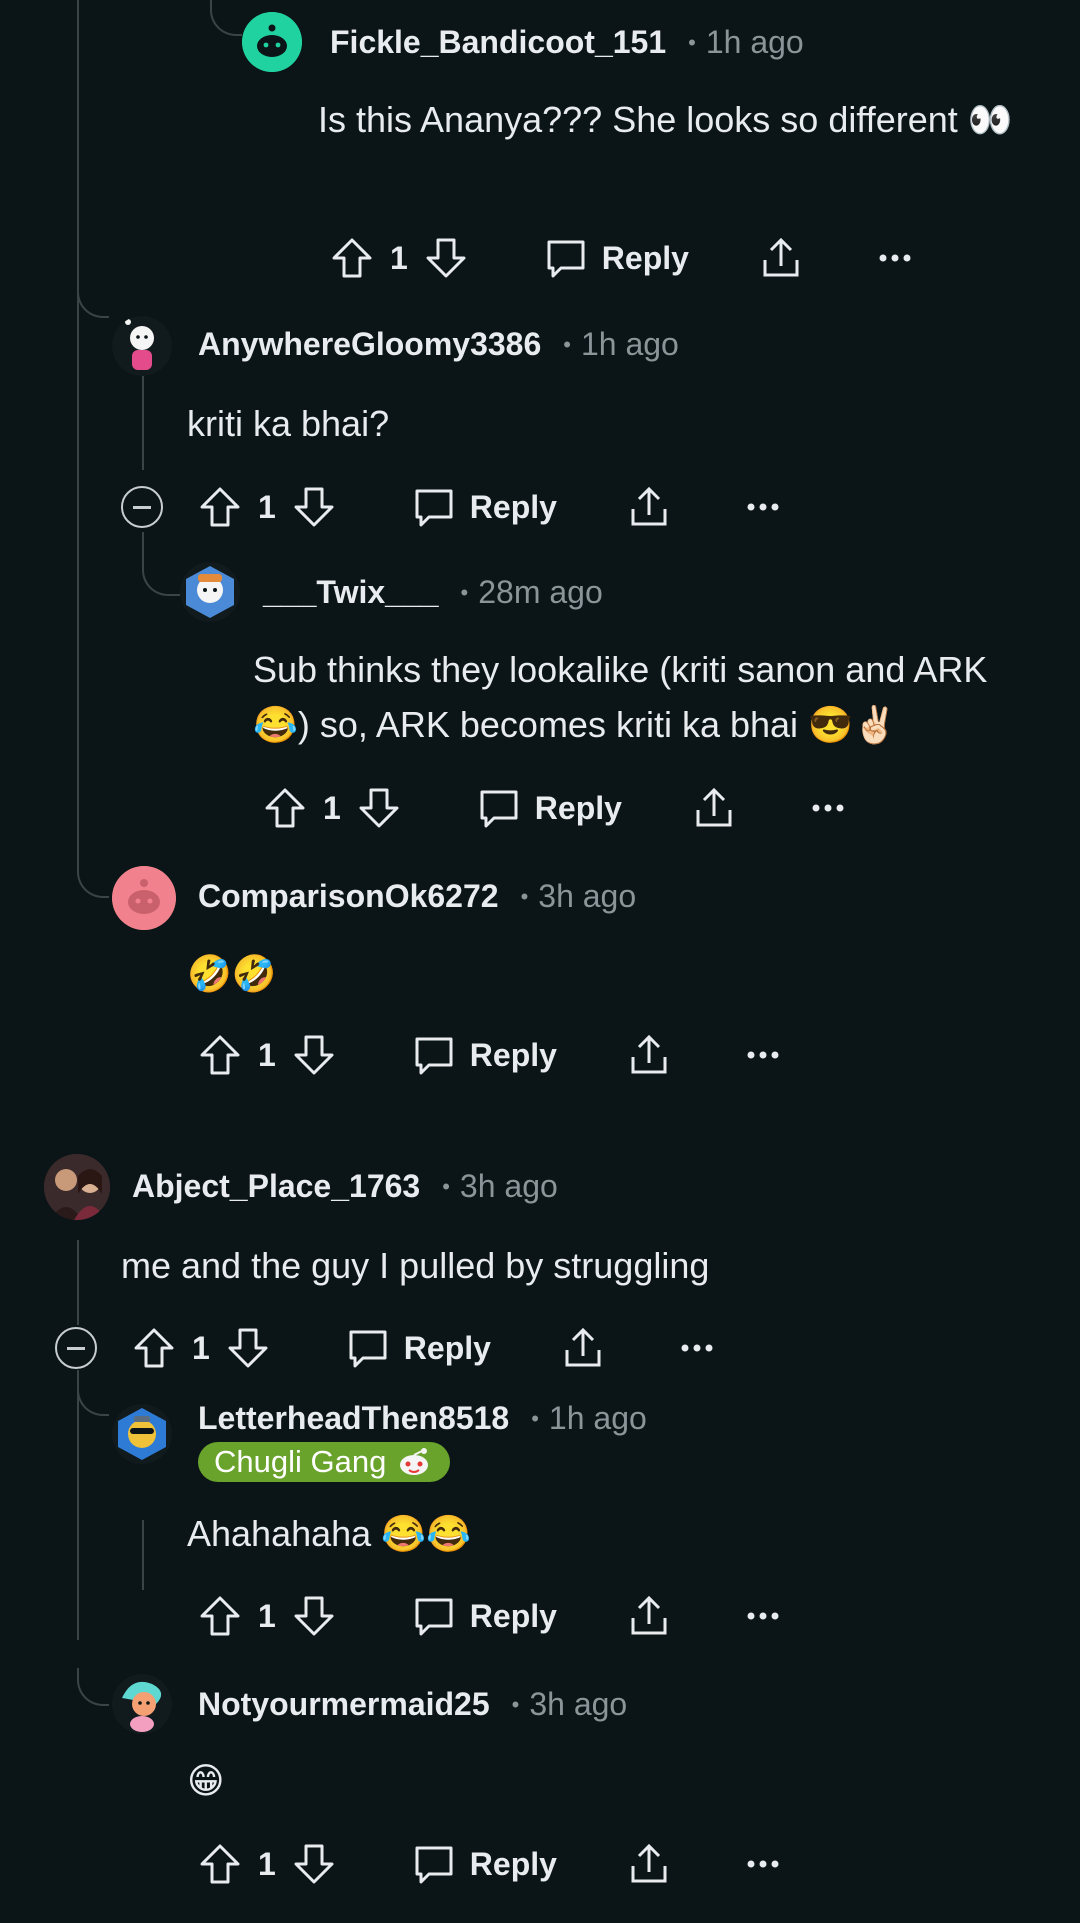 The image size is (1080, 1923). Describe the element at coordinates (300, 1461) in the screenshot. I see `user-flair-label: Chugli Gang` at that location.